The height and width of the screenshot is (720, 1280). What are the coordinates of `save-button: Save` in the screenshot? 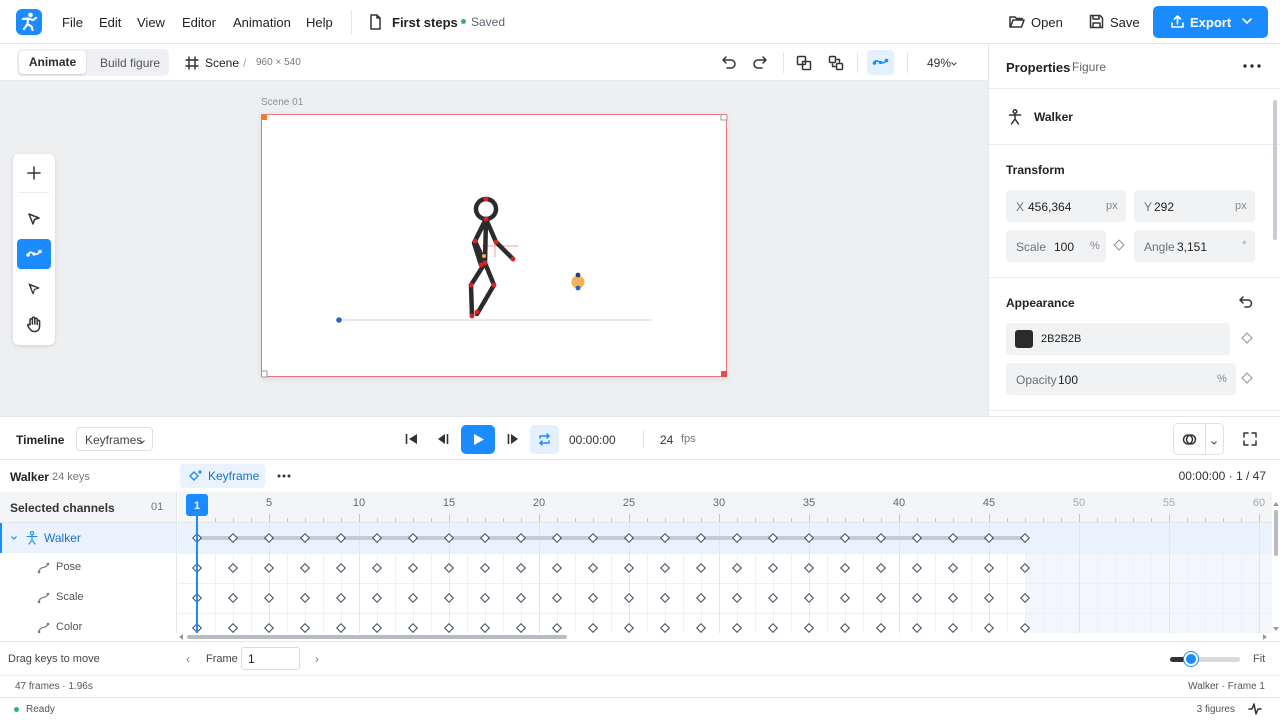 It's located at (1125, 22).